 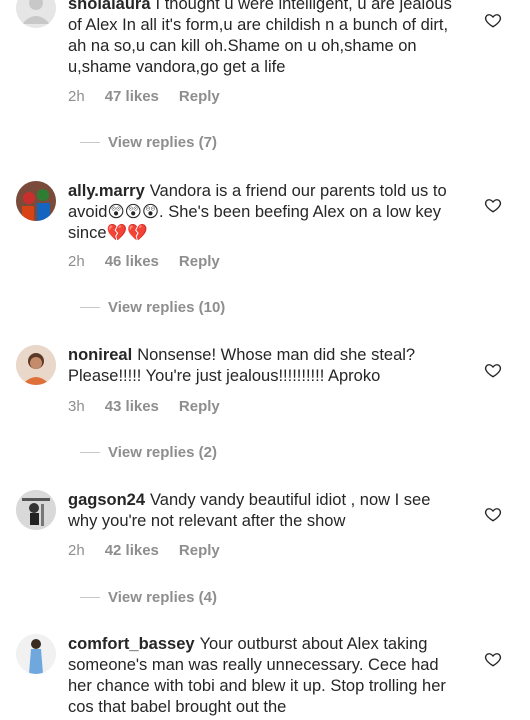 What do you see at coordinates (132, 96) in the screenshot?
I see `likes-count: 47 likes` at bounding box center [132, 96].